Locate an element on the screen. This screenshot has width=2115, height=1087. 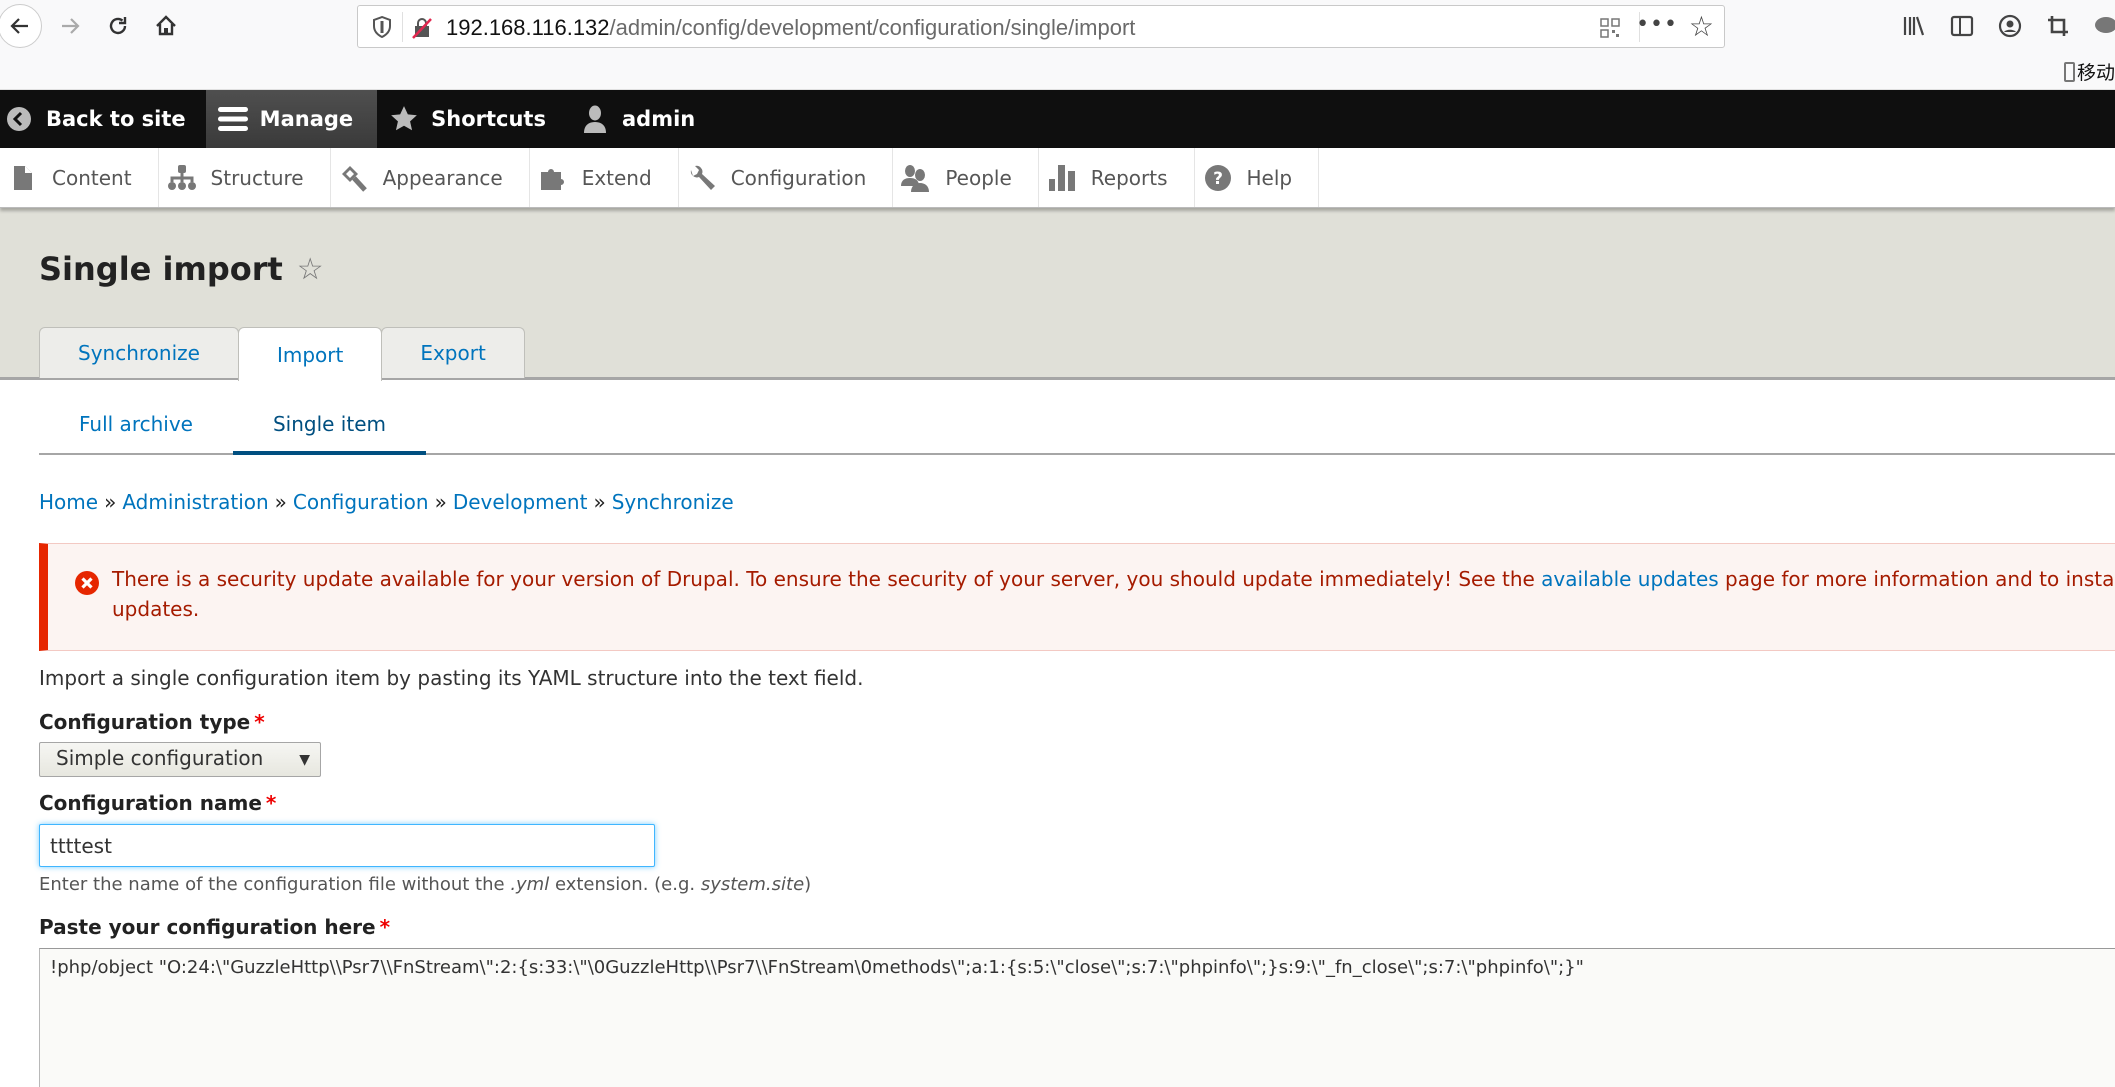
paintbrush-icon is located at coordinates (354, 178).